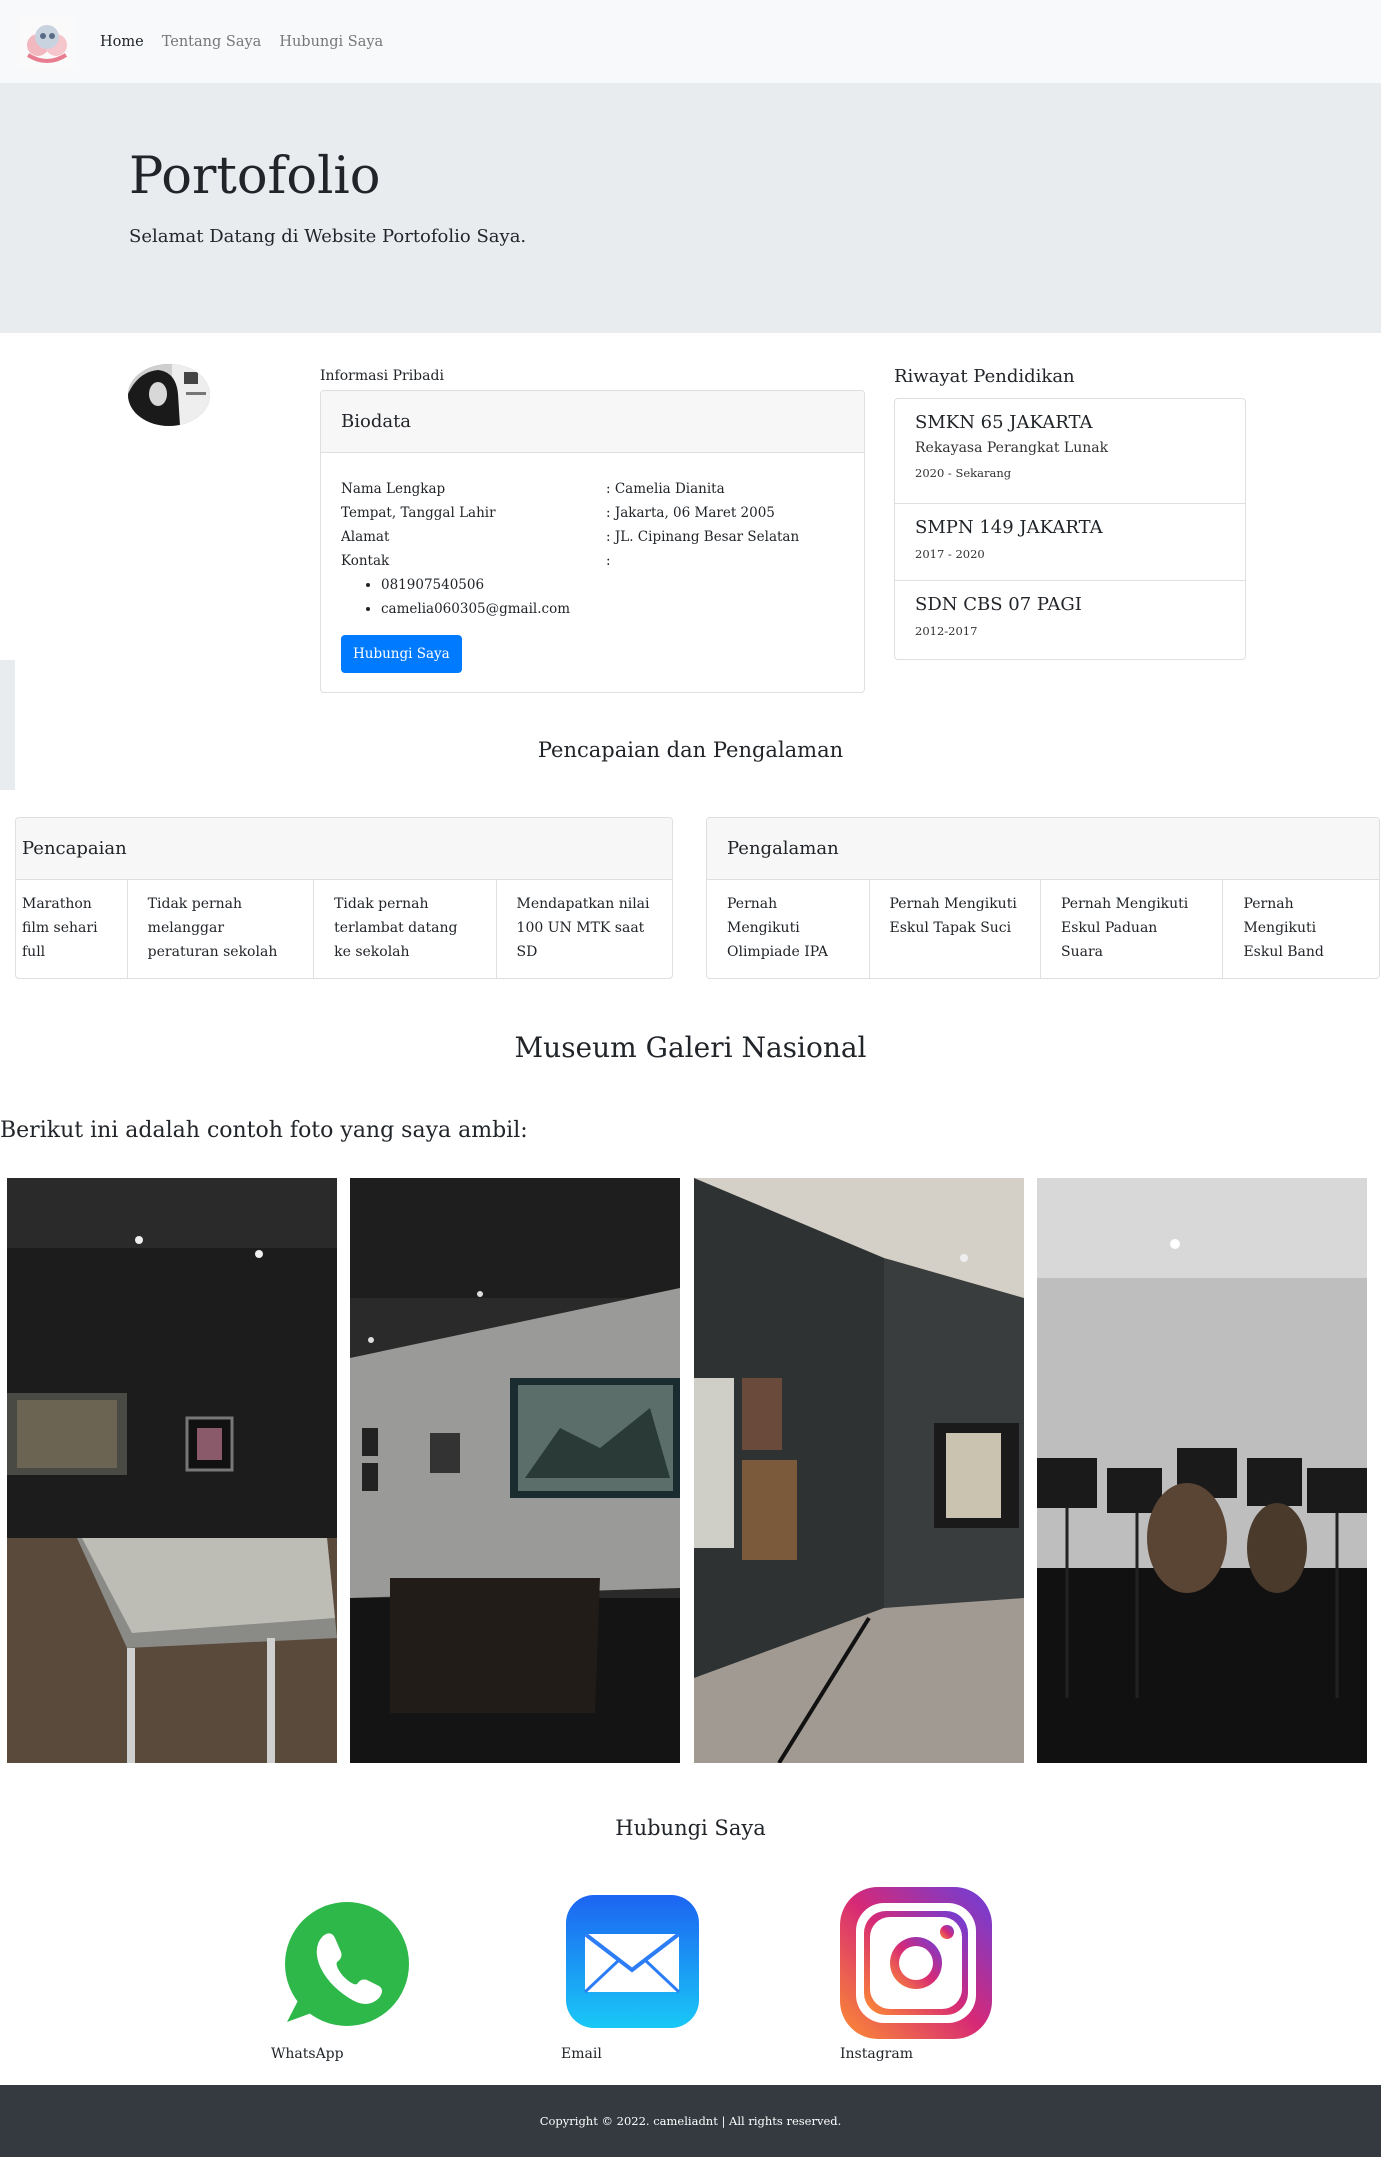 This screenshot has width=1381, height=2157. I want to click on bio-key: Nama Lengkap, so click(393, 489).